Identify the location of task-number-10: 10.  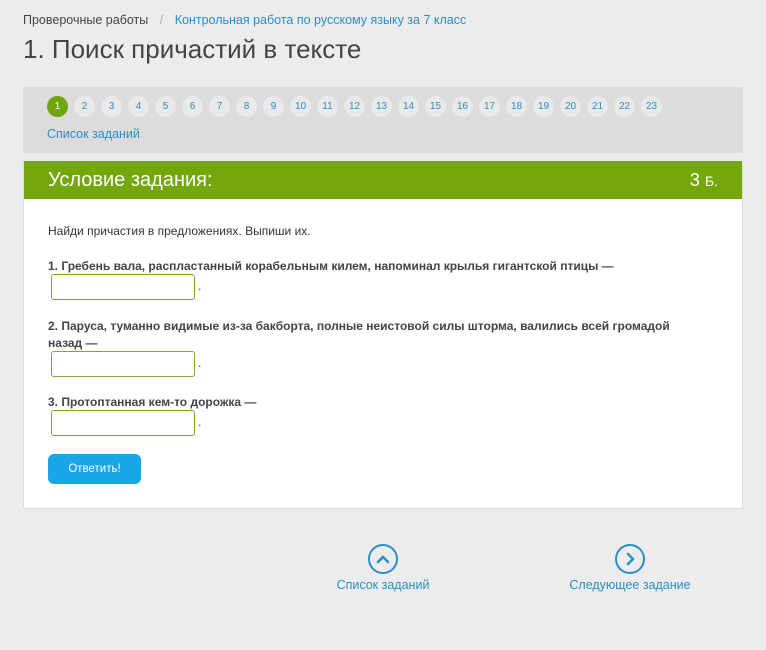
(300, 106).